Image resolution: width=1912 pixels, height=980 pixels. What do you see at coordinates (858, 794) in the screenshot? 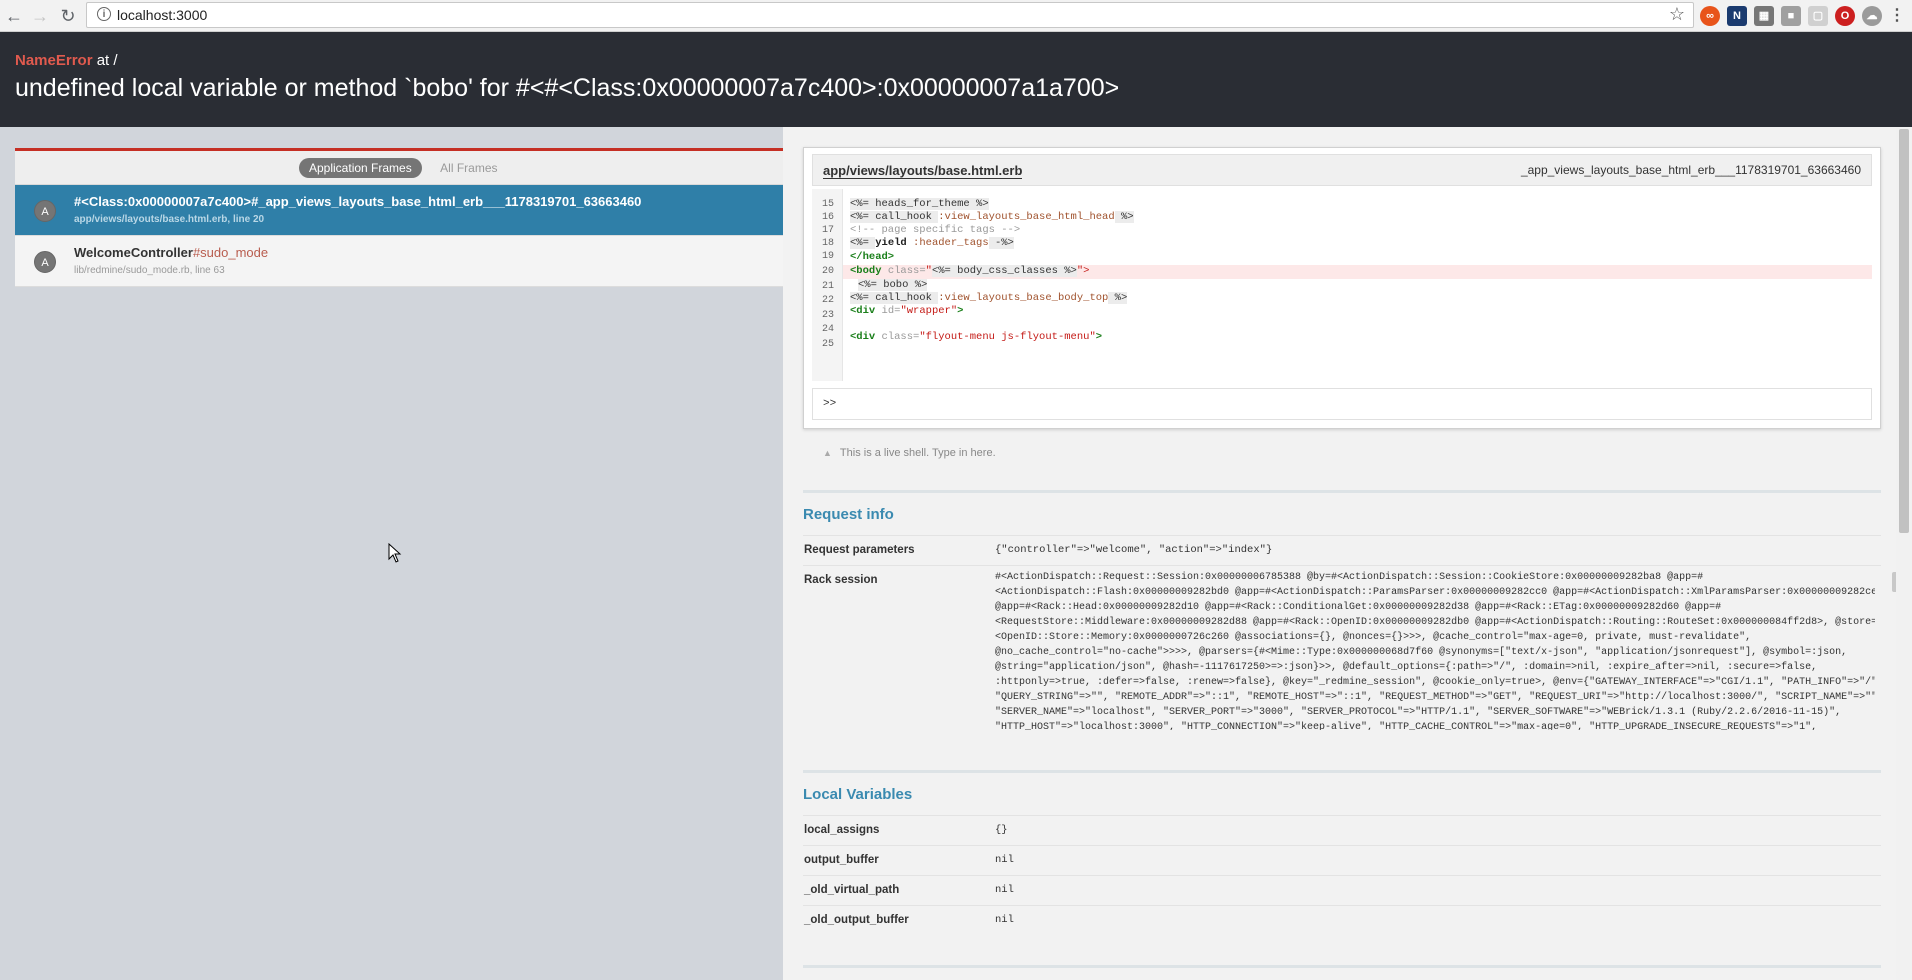
I see `local-variables-title: Local Variables` at bounding box center [858, 794].